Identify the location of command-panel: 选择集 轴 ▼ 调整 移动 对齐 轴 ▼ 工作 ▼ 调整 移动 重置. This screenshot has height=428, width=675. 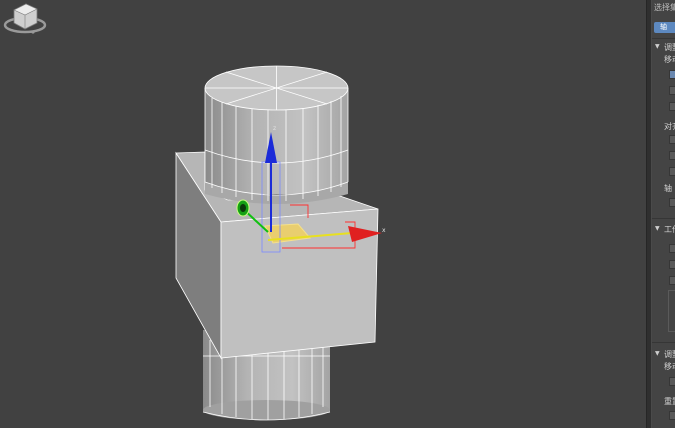
(663, 214).